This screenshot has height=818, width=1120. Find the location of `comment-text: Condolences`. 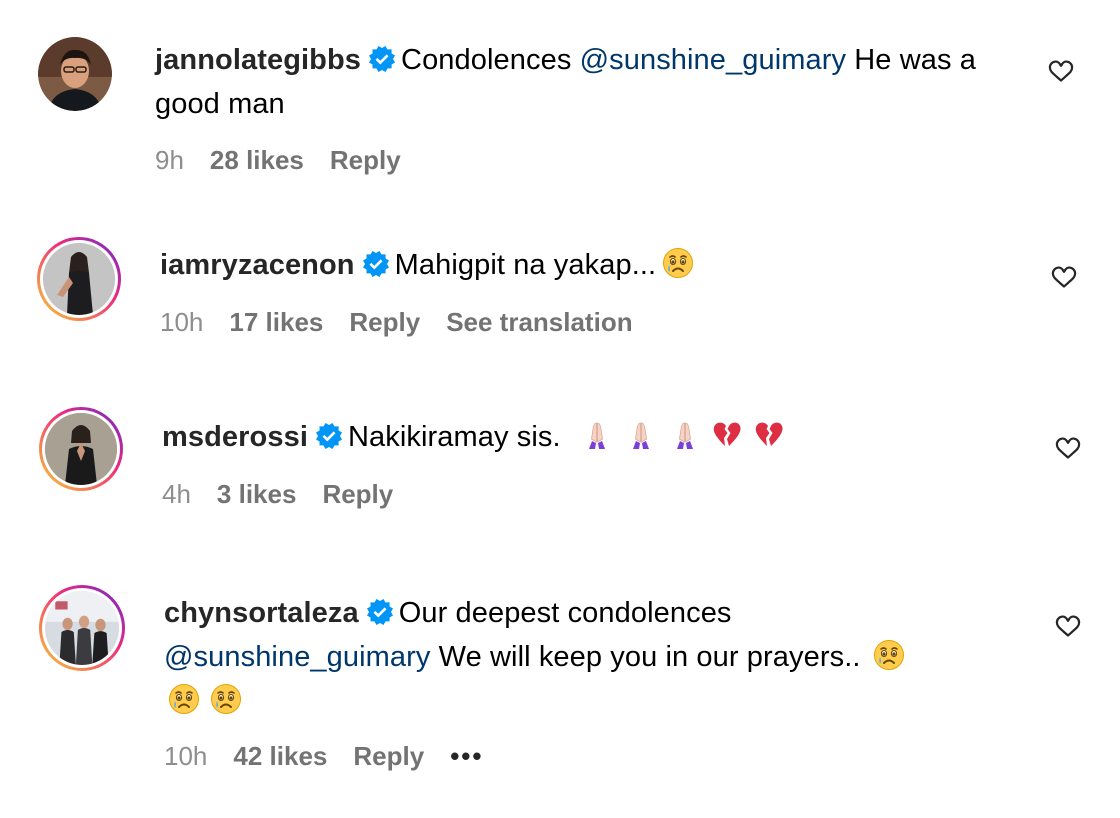

comment-text: Condolences is located at coordinates (486, 60).